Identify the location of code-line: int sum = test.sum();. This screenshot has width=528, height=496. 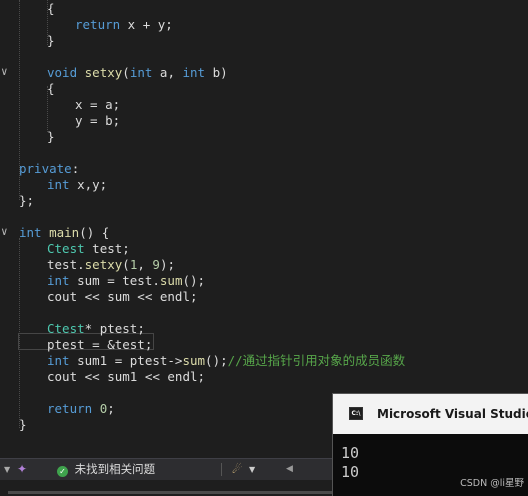
(126, 281).